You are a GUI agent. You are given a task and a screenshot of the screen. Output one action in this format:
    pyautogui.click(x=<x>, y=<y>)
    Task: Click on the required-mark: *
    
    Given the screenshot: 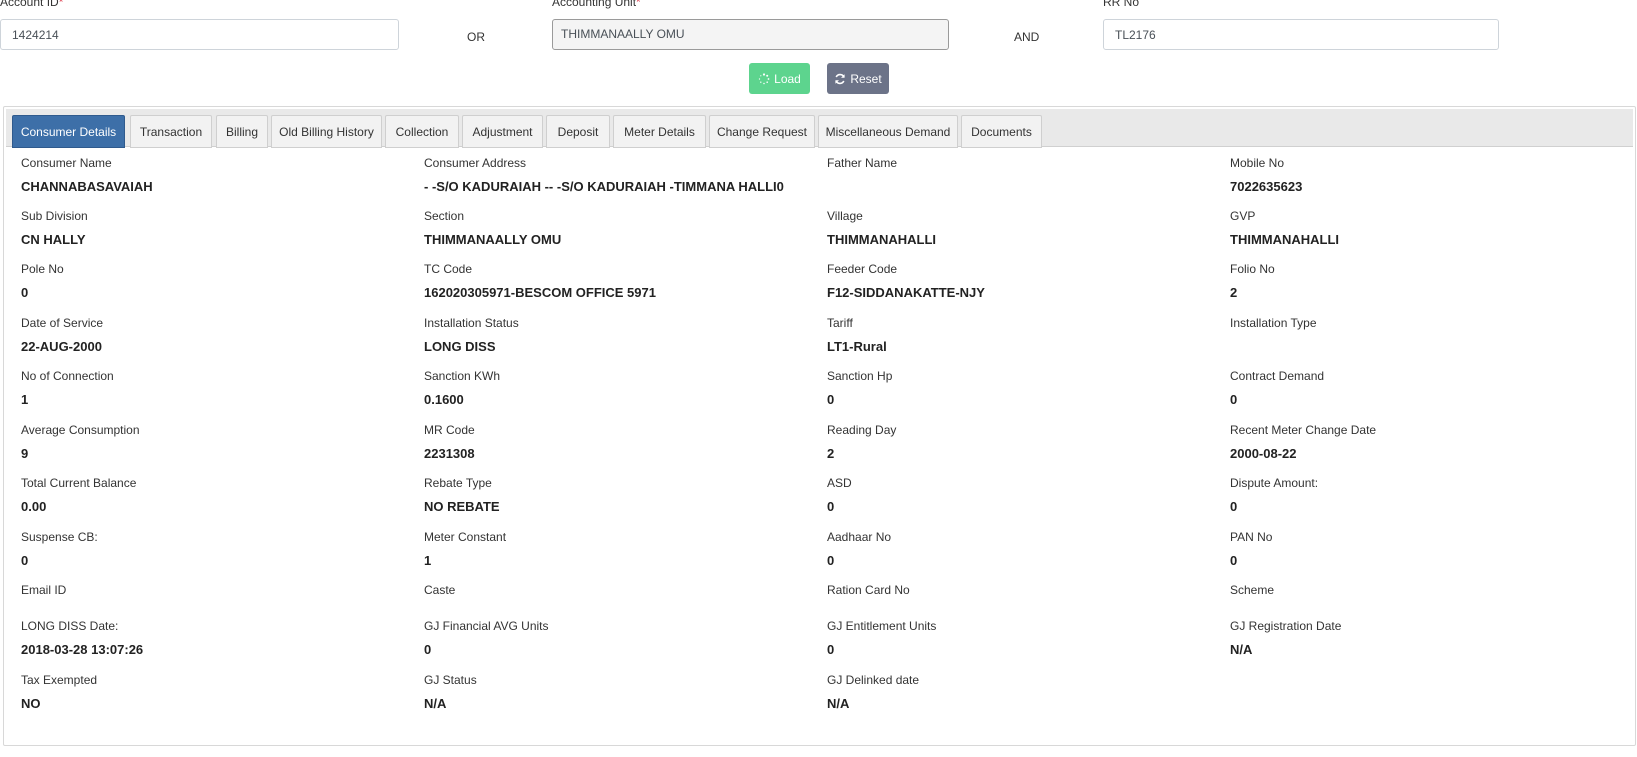 What is the action you would take?
    pyautogui.click(x=638, y=4)
    